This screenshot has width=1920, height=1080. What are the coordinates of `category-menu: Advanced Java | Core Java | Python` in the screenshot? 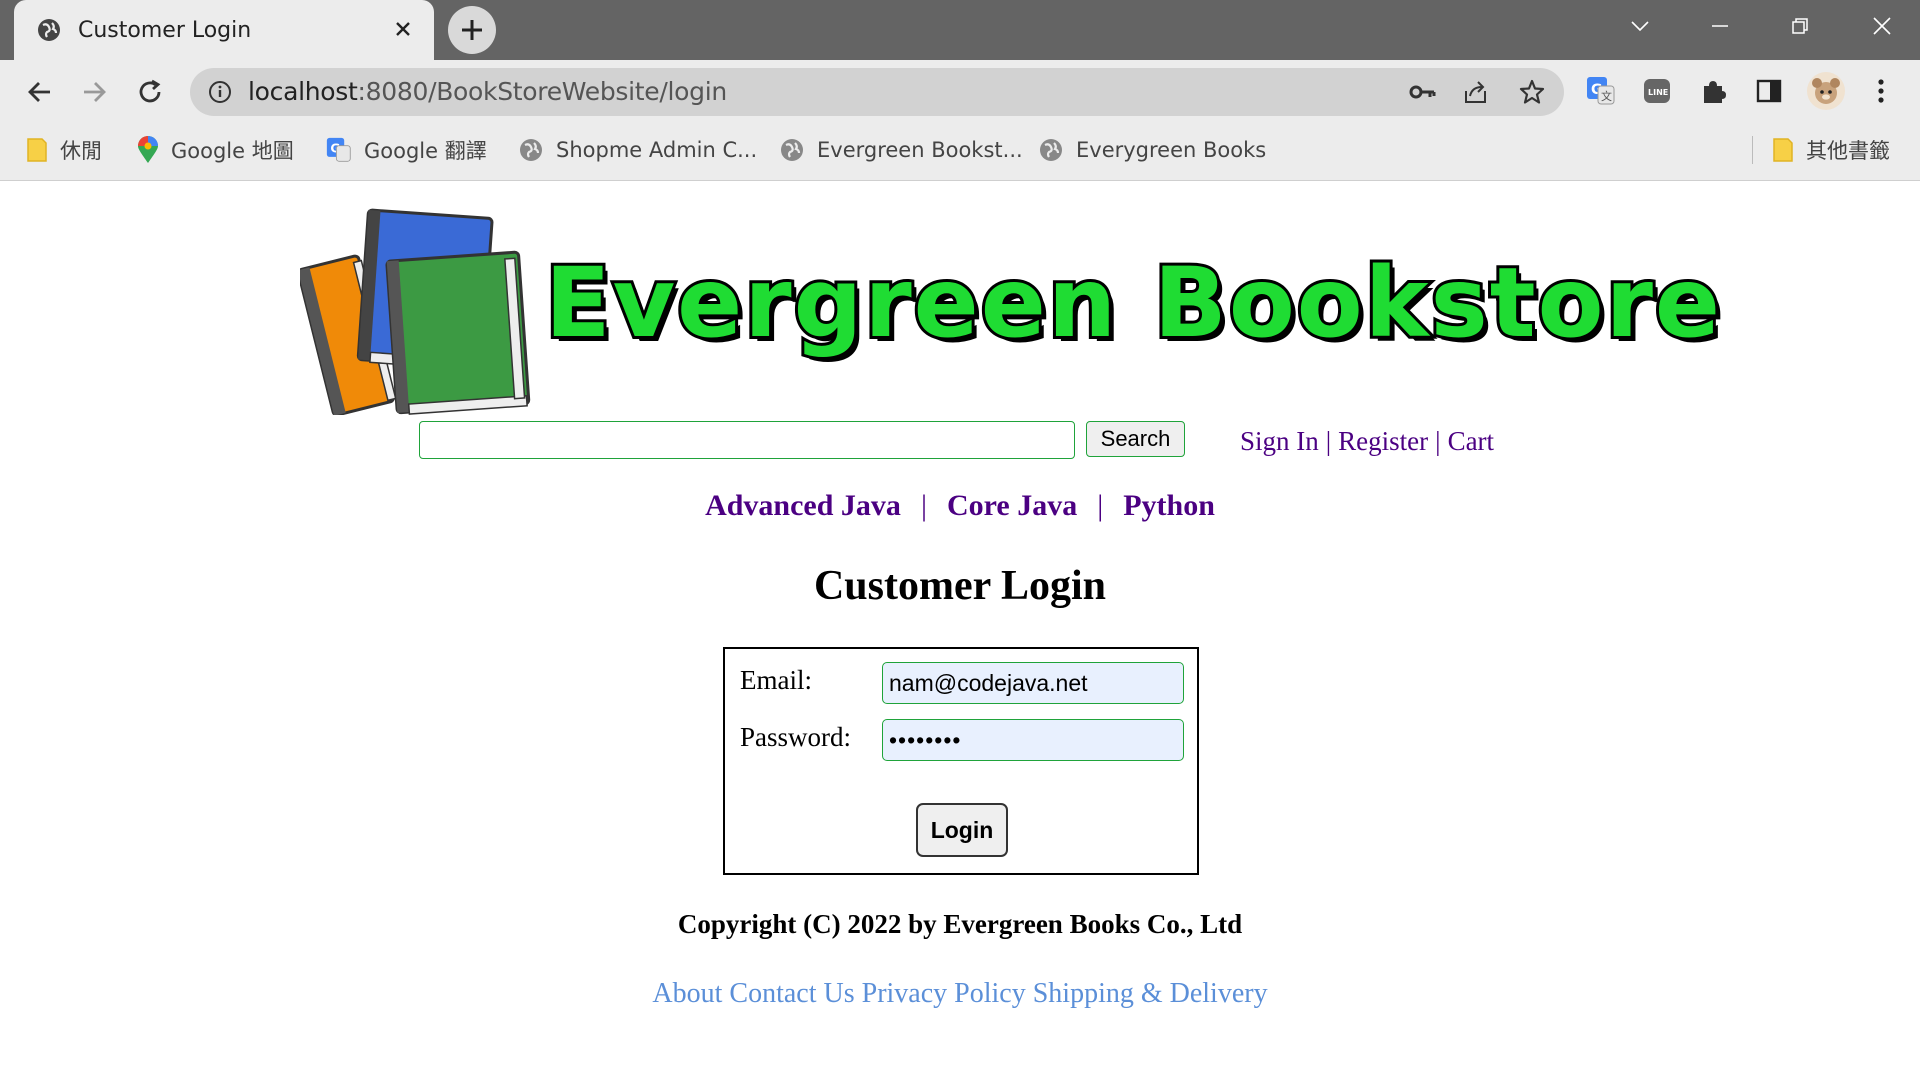 It's located at (960, 506).